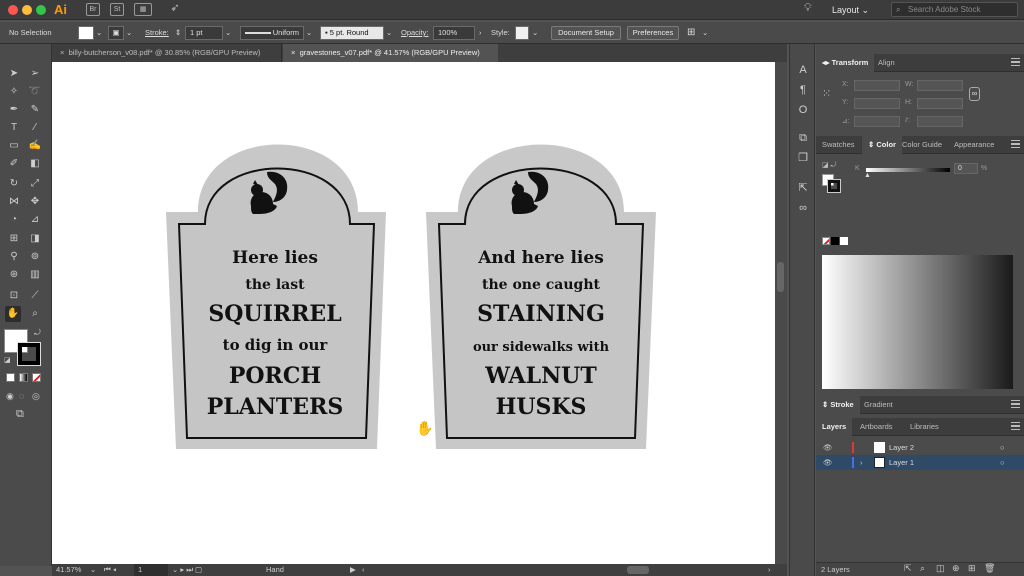  Describe the element at coordinates (352, 33) in the screenshot. I see `brush-definition: ▪ 5 pt. Round` at that location.